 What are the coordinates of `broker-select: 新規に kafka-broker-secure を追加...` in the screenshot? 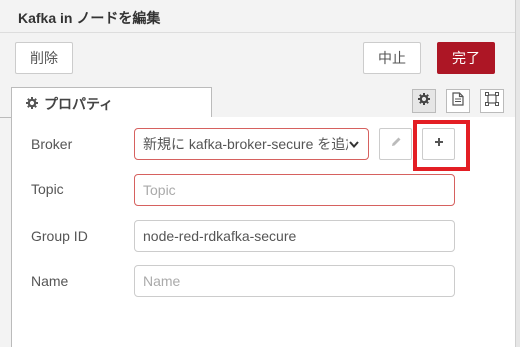 It's located at (251, 144).